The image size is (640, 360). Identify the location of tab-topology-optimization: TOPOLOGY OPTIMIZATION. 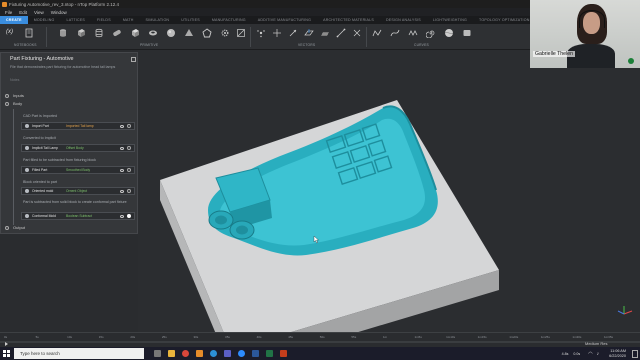
(504, 20).